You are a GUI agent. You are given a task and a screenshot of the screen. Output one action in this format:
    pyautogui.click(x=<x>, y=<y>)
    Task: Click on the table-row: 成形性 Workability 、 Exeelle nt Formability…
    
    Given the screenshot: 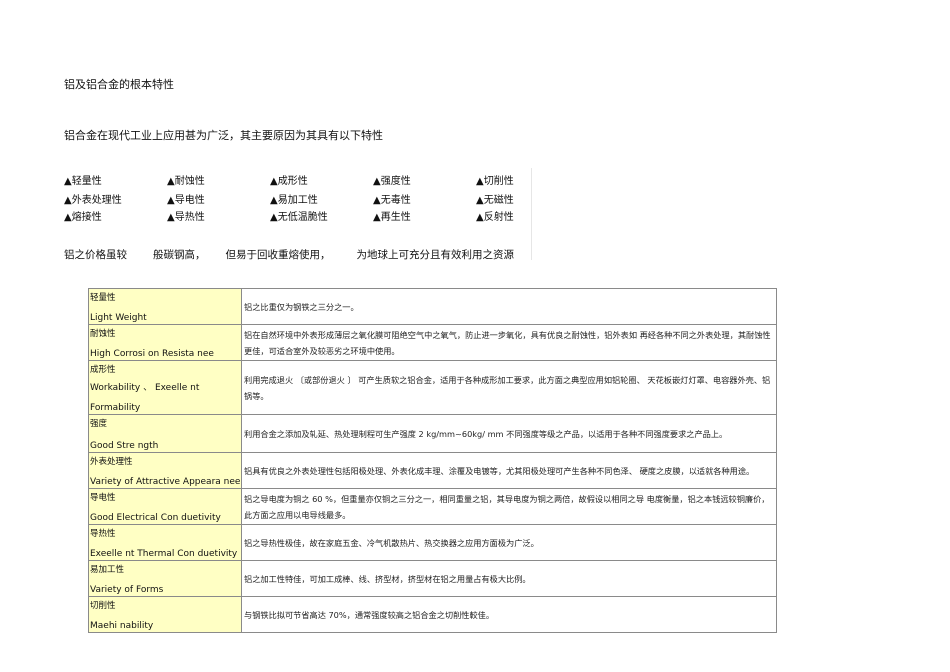 What is the action you would take?
    pyautogui.click(x=432, y=387)
    